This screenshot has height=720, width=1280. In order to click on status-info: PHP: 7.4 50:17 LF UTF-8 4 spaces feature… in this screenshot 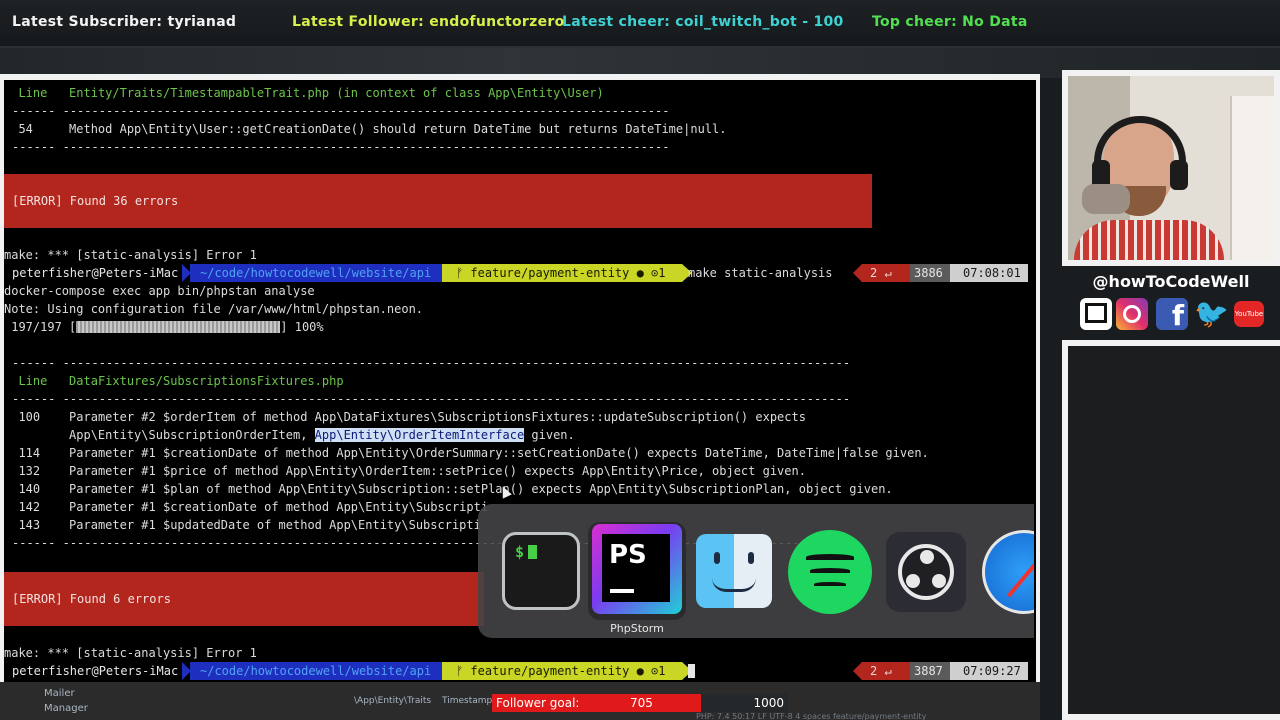, I will do `click(811, 716)`.